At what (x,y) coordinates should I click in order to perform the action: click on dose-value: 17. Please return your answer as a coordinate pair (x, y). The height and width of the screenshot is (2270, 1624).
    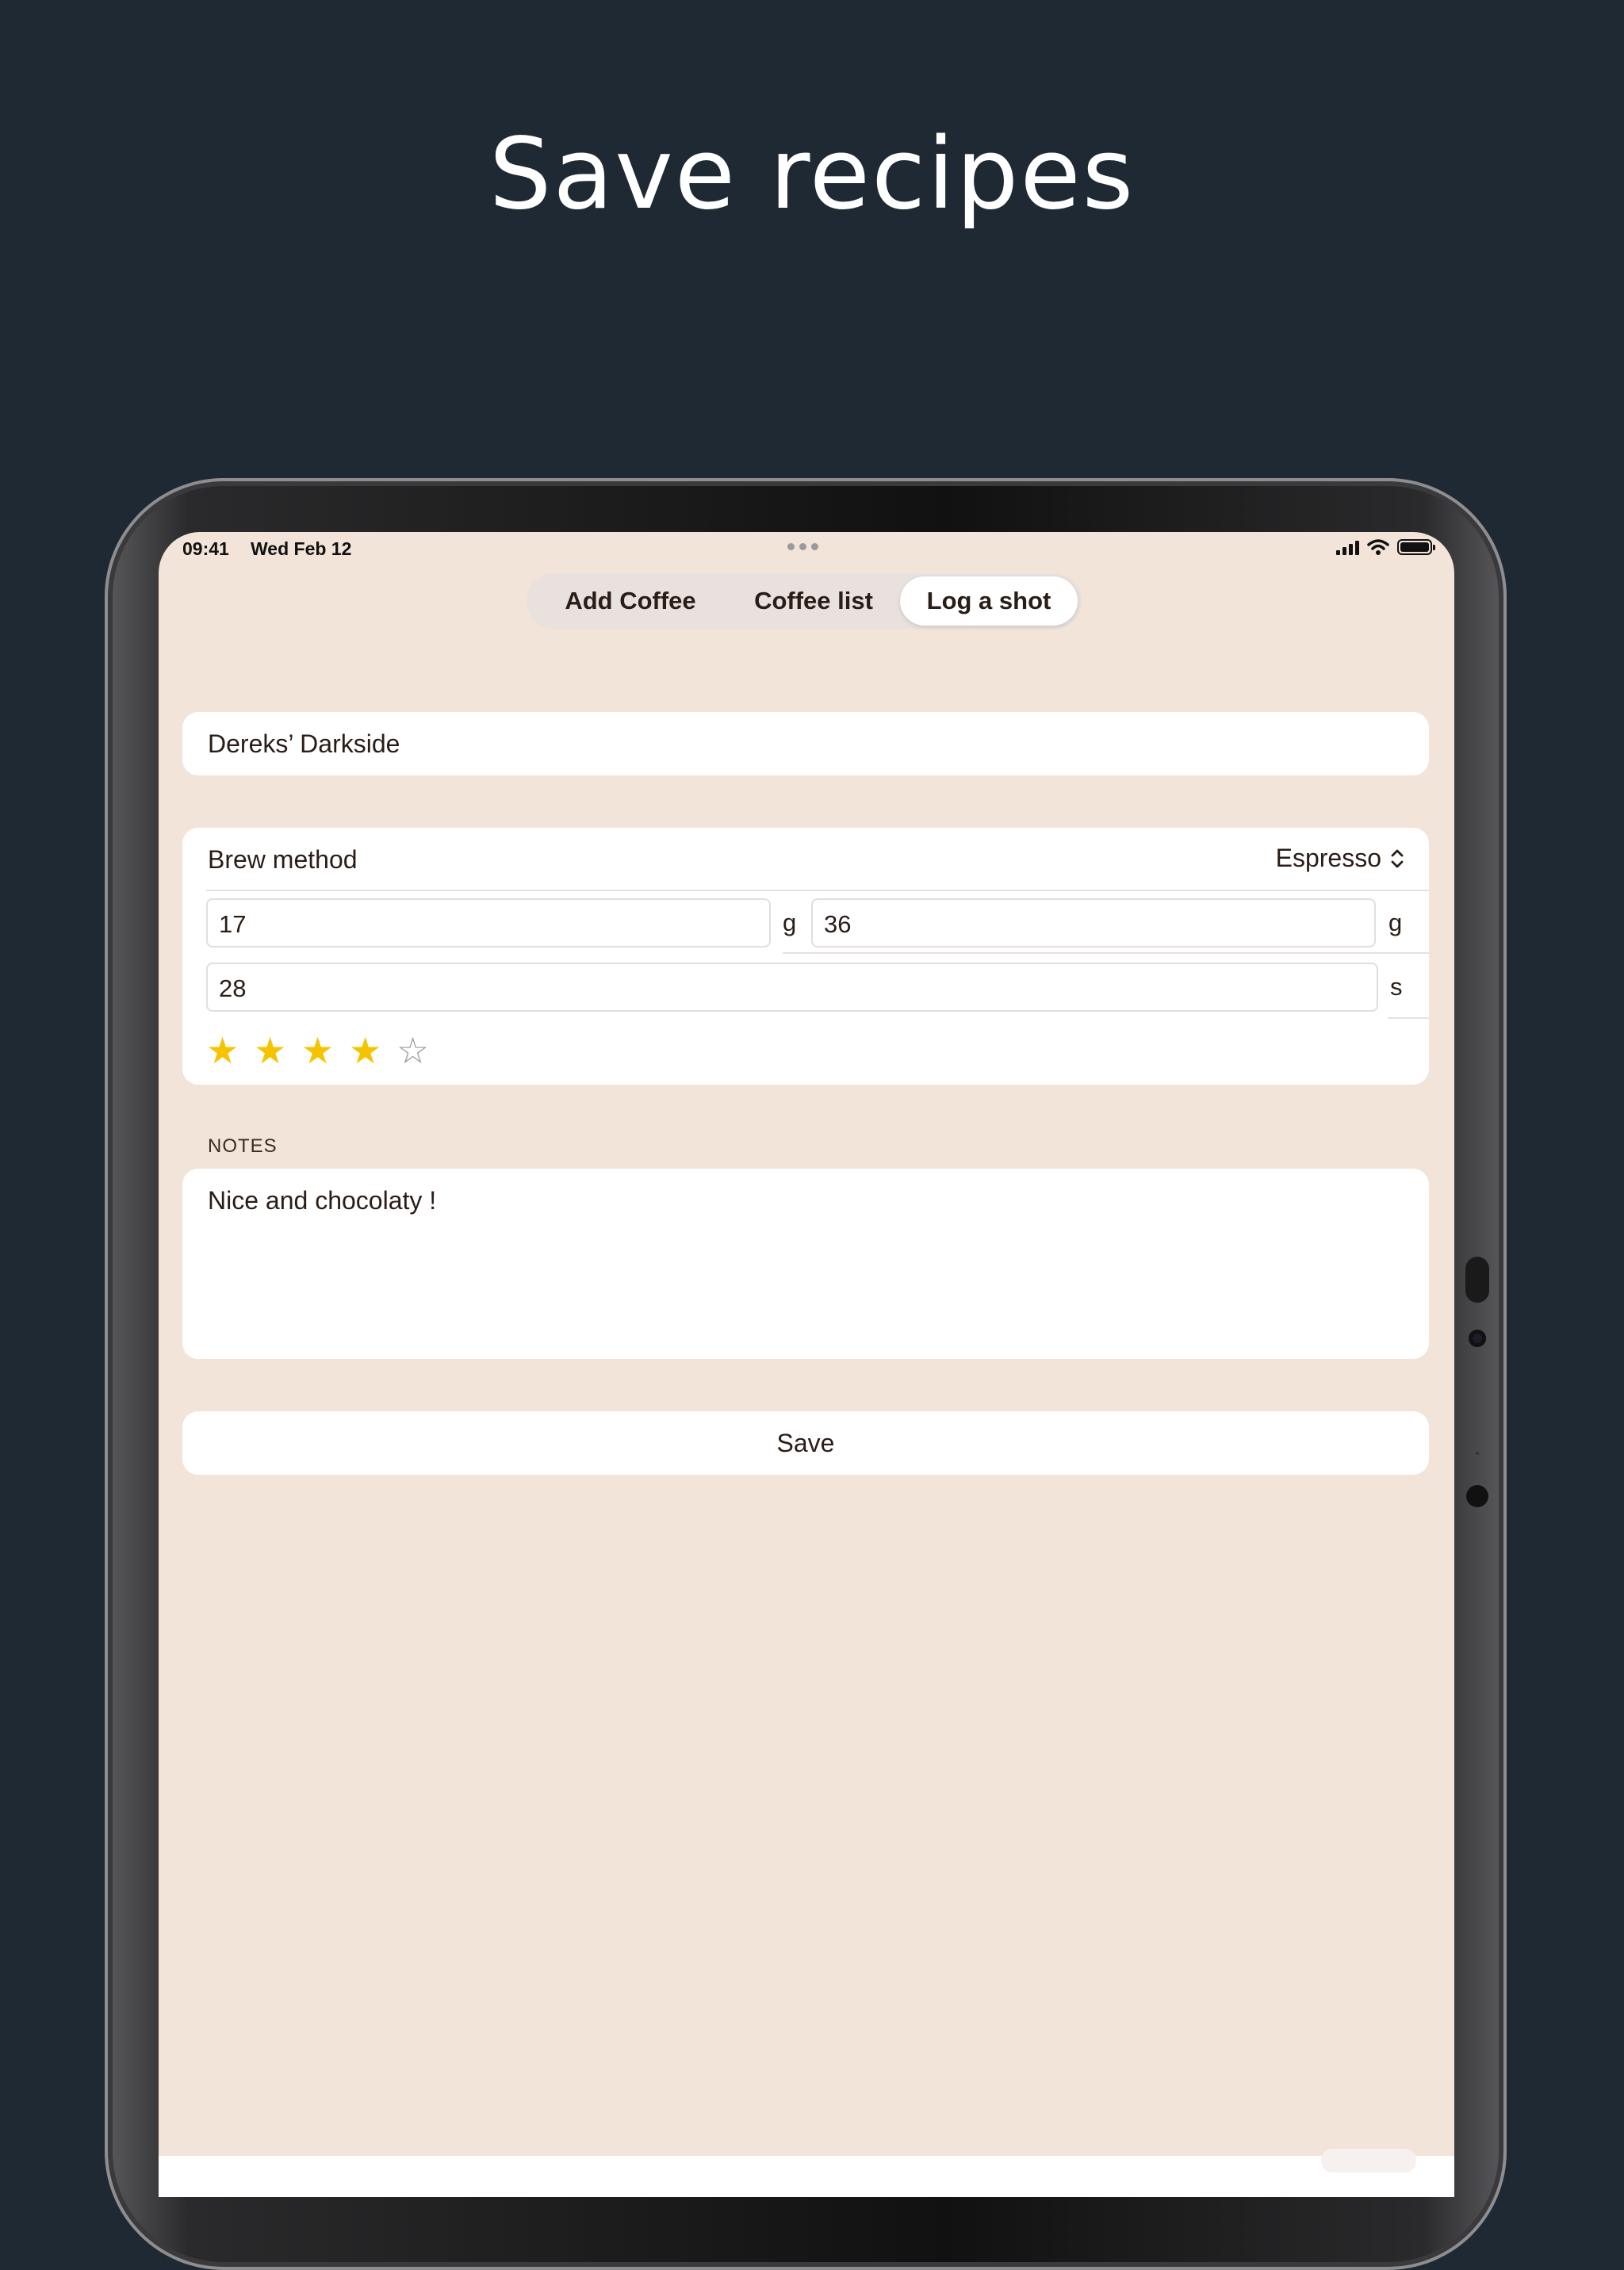
    Looking at the image, I should click on (233, 924).